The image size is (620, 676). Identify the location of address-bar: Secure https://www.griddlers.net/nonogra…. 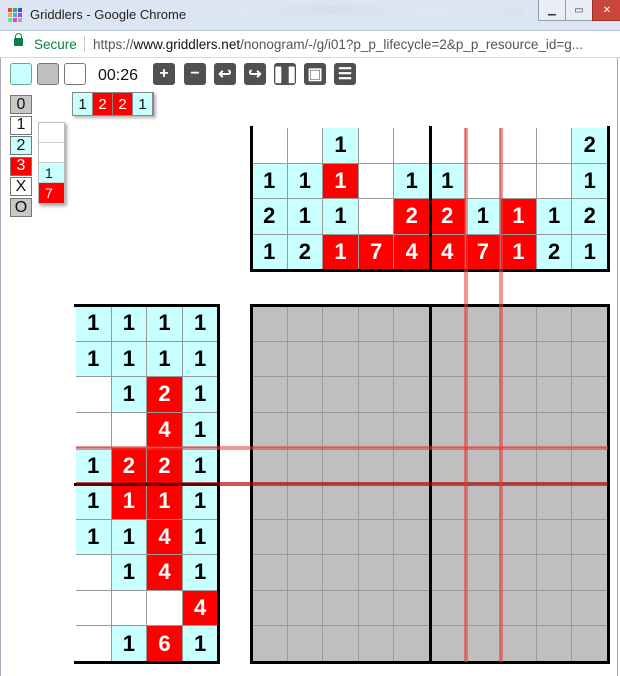
(310, 44).